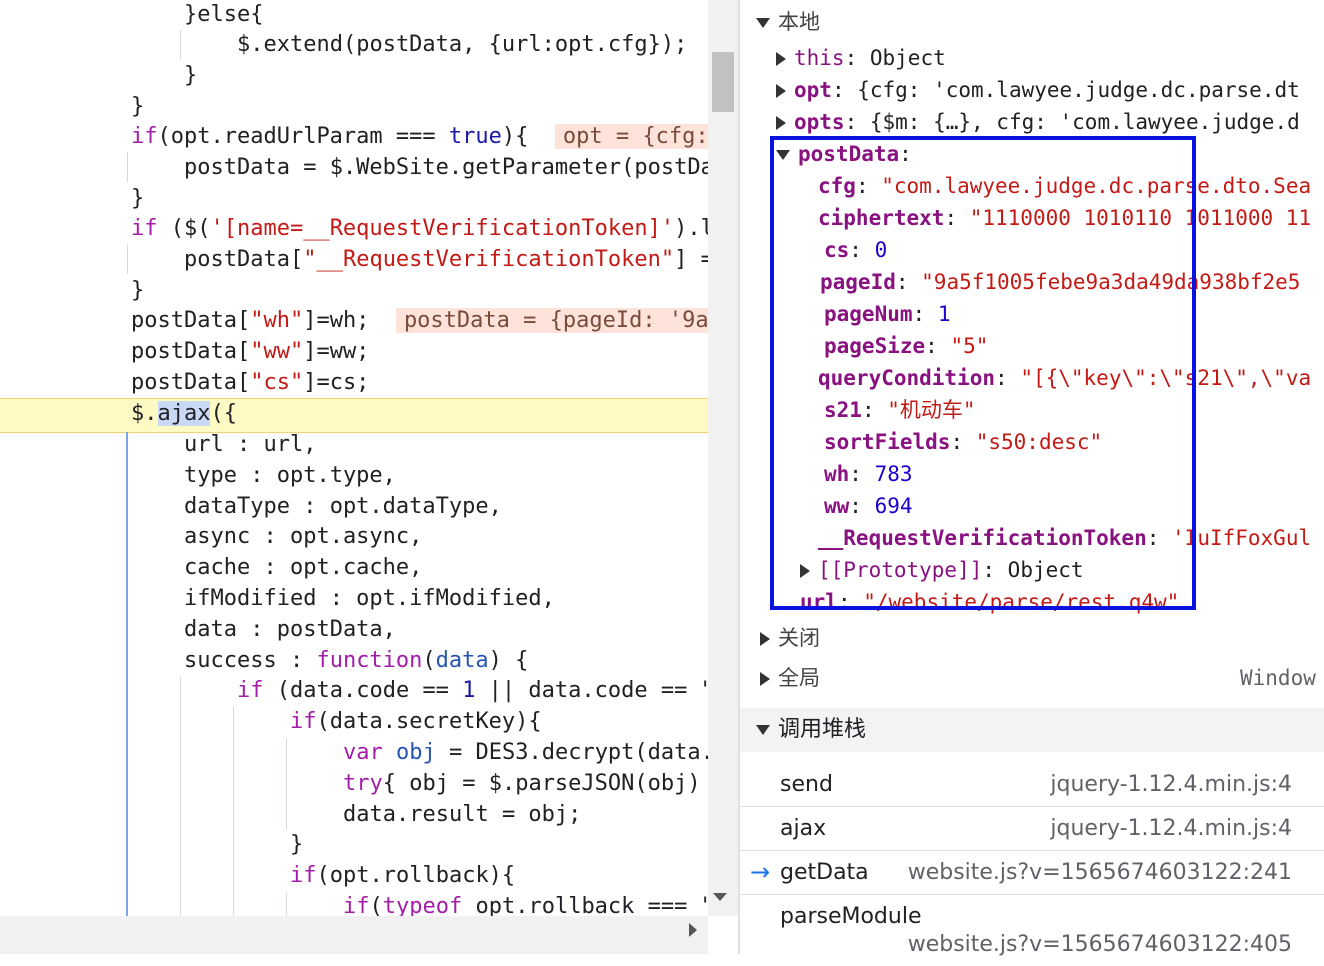  I want to click on code-line: success : function(data) {, so click(356, 660).